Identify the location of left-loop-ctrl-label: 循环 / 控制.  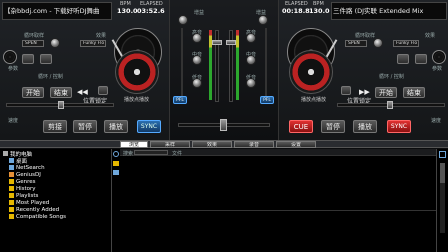
(50, 77).